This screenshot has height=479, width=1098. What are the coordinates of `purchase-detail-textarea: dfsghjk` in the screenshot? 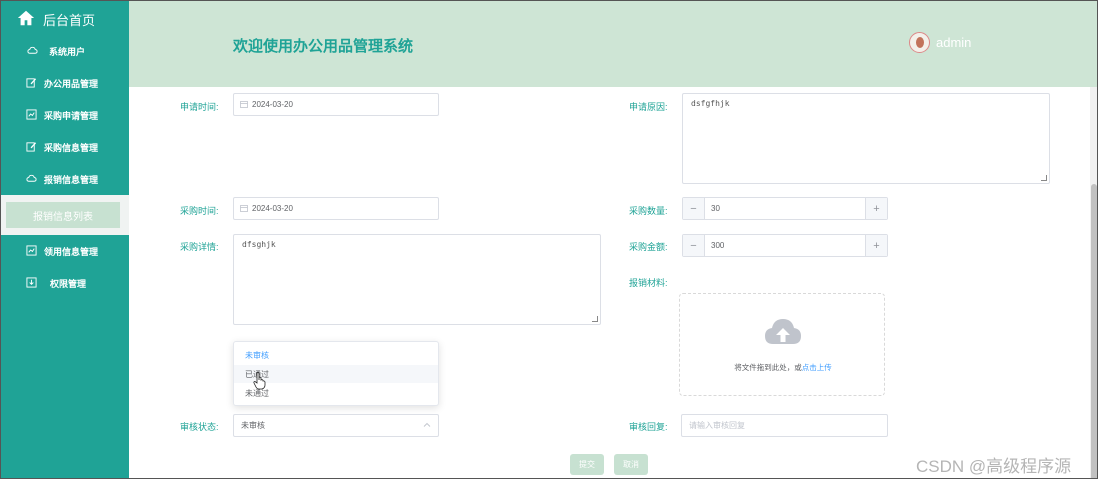 It's located at (417, 279).